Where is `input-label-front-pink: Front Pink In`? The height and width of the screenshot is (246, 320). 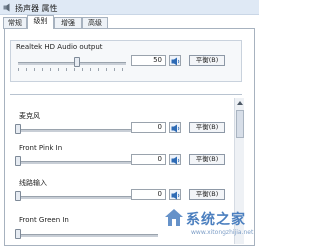 input-label-front-pink: Front Pink In is located at coordinates (41, 148).